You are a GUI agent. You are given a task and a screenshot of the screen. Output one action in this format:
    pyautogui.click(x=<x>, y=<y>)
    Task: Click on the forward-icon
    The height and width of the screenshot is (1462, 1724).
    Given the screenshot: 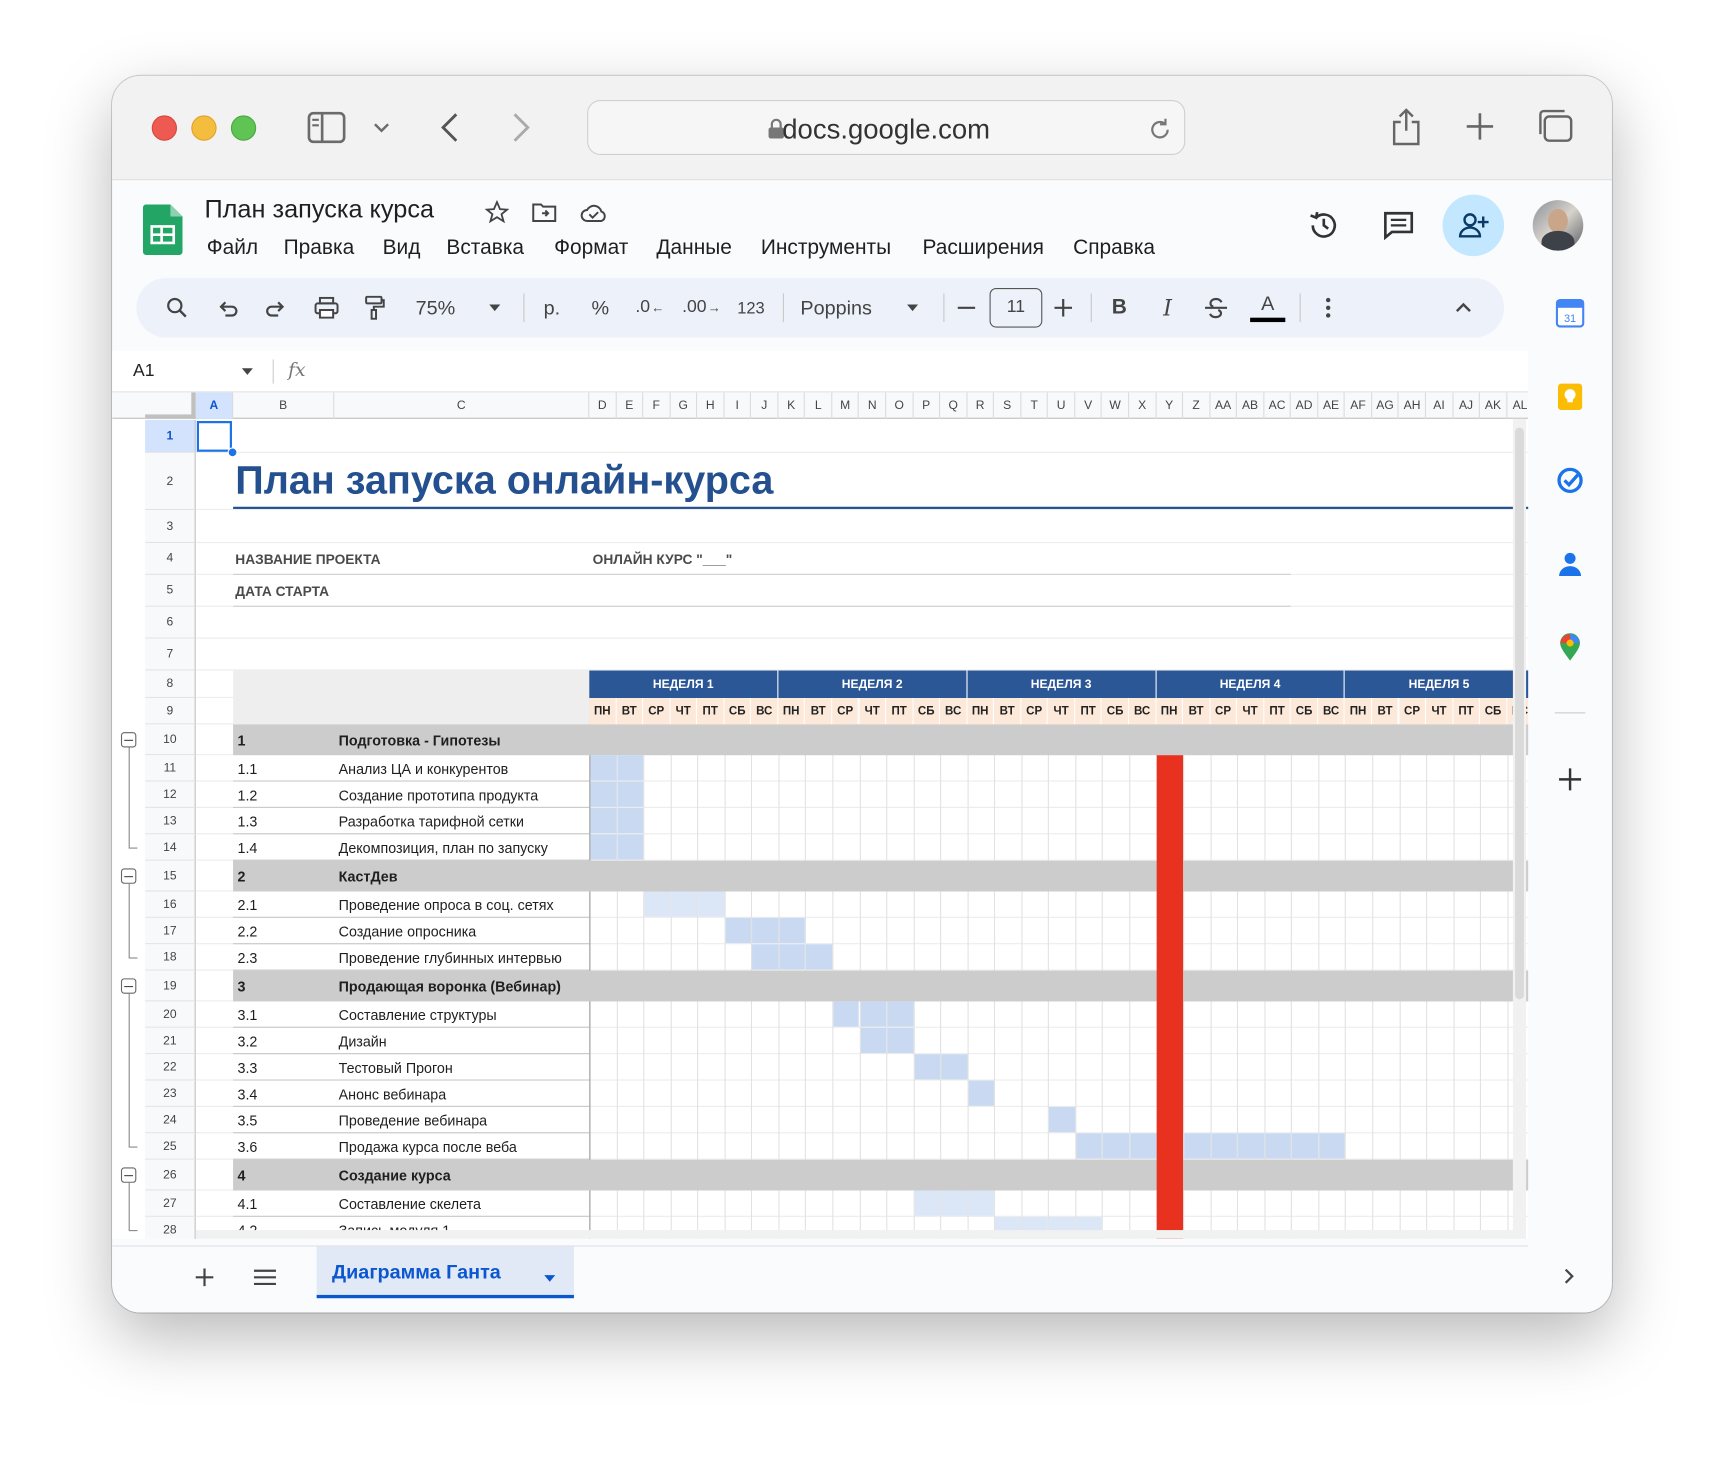 What is the action you would take?
    pyautogui.click(x=521, y=127)
    